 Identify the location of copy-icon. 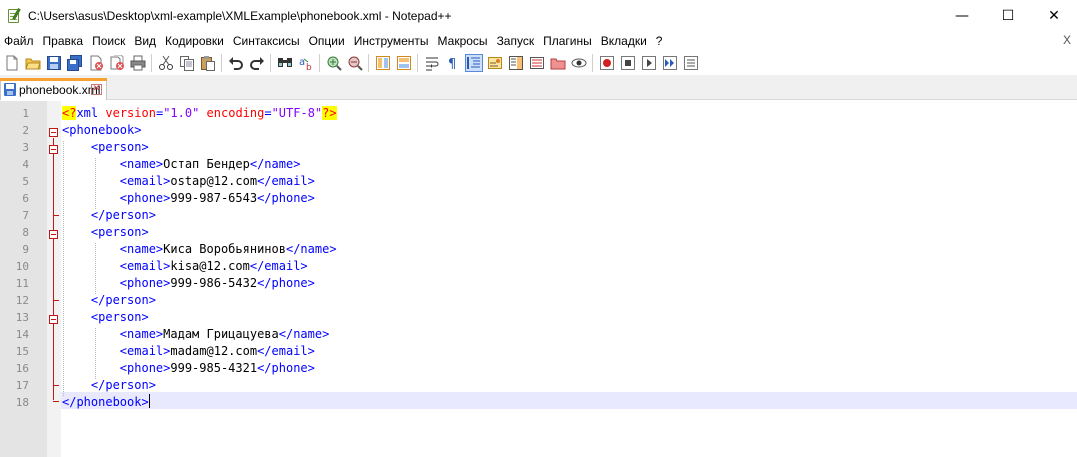
(187, 63).